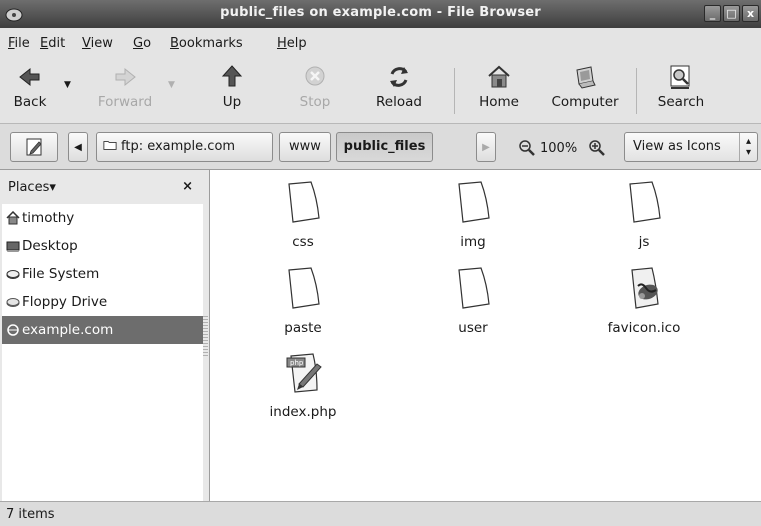 This screenshot has height=526, width=761. Describe the element at coordinates (315, 91) in the screenshot. I see `stop-button: Stop` at that location.